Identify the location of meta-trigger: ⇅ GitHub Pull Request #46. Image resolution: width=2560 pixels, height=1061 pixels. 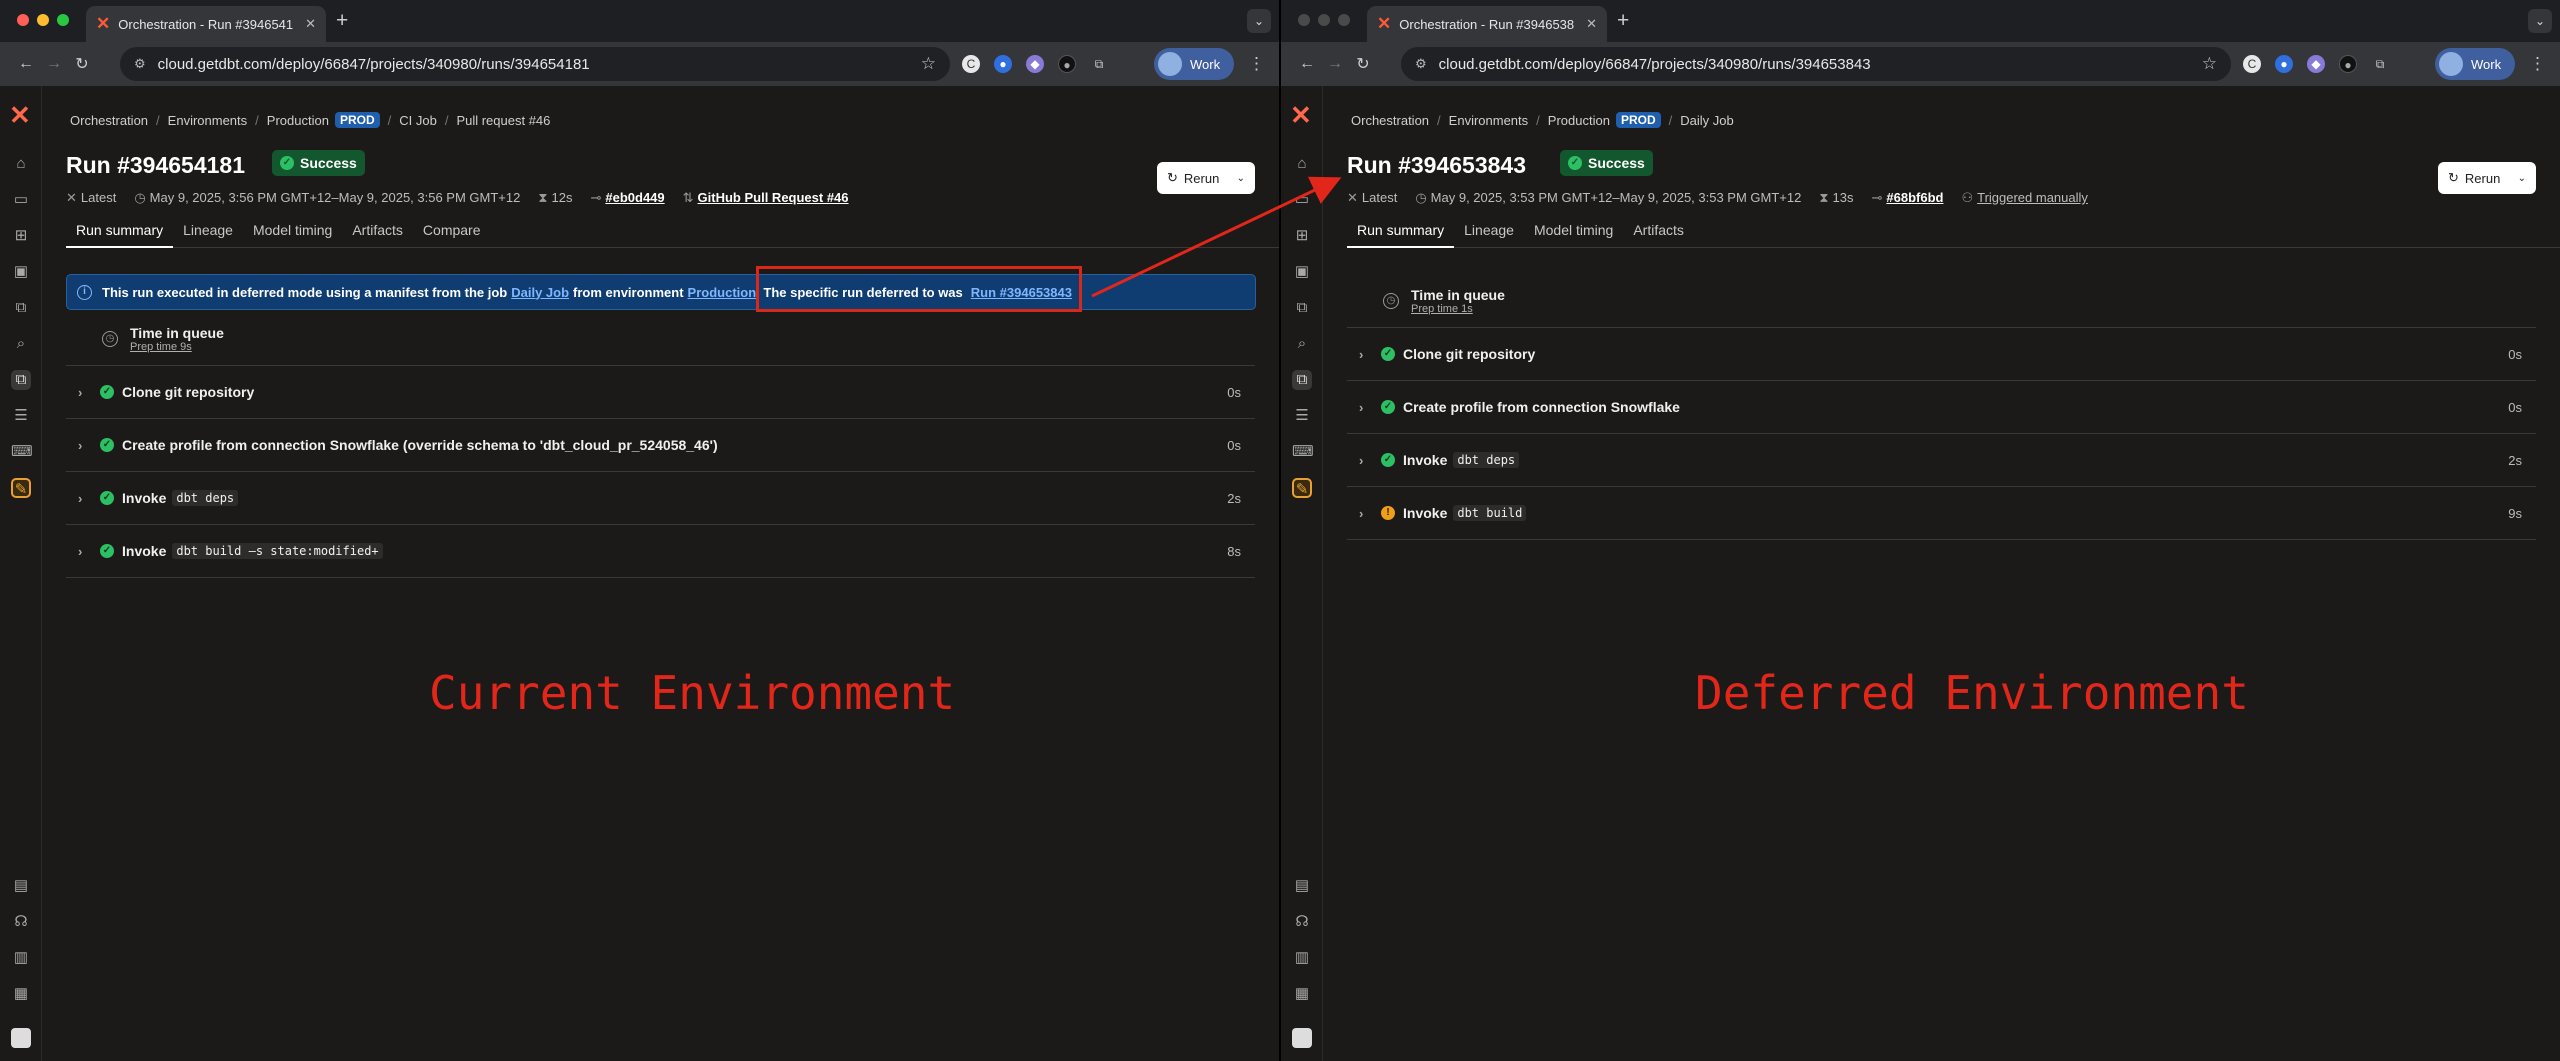
(766, 198).